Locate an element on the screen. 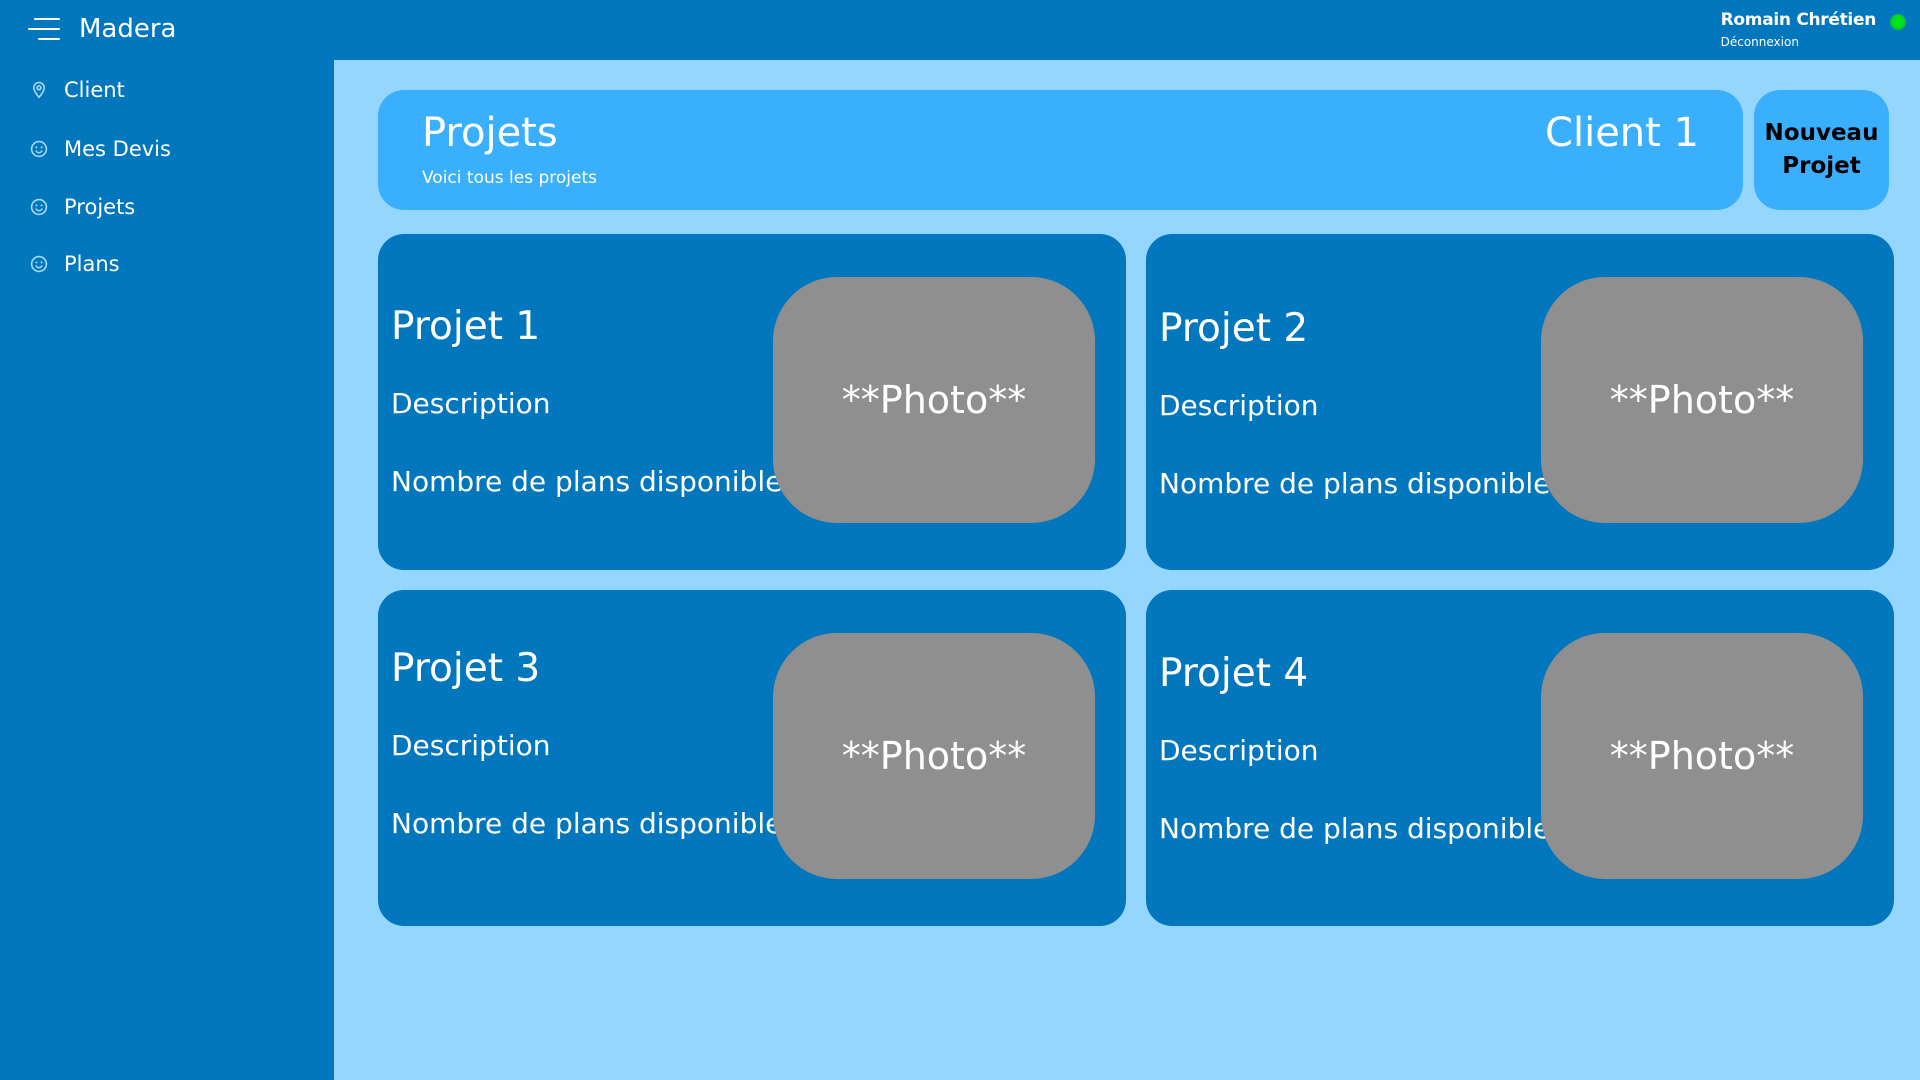  sidebar-item-projets: Projets is located at coordinates (82, 207).